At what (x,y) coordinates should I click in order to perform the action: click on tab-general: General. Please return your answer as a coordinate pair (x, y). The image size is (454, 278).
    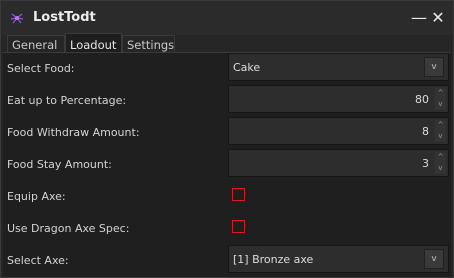
    Looking at the image, I should click on (36, 44).